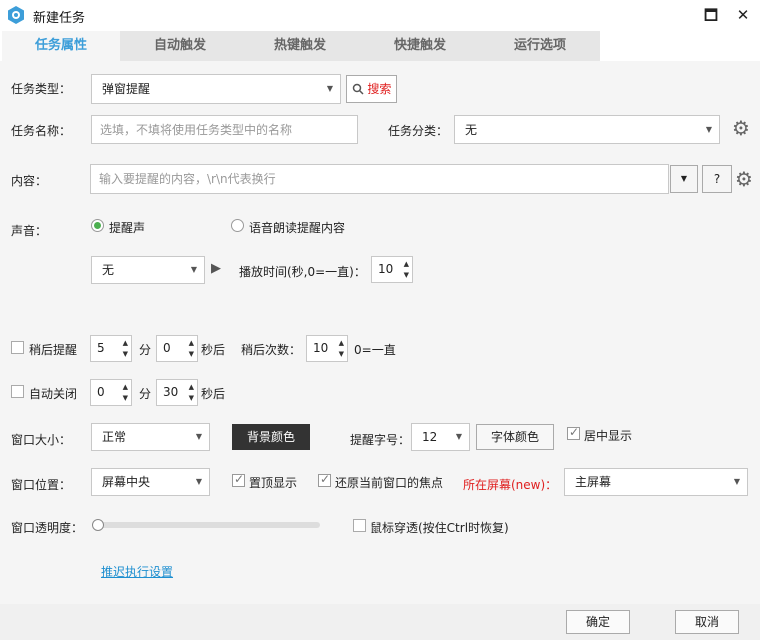 Image resolution: width=760 pixels, height=640 pixels. I want to click on window-position-value: 屏幕中央, so click(126, 482).